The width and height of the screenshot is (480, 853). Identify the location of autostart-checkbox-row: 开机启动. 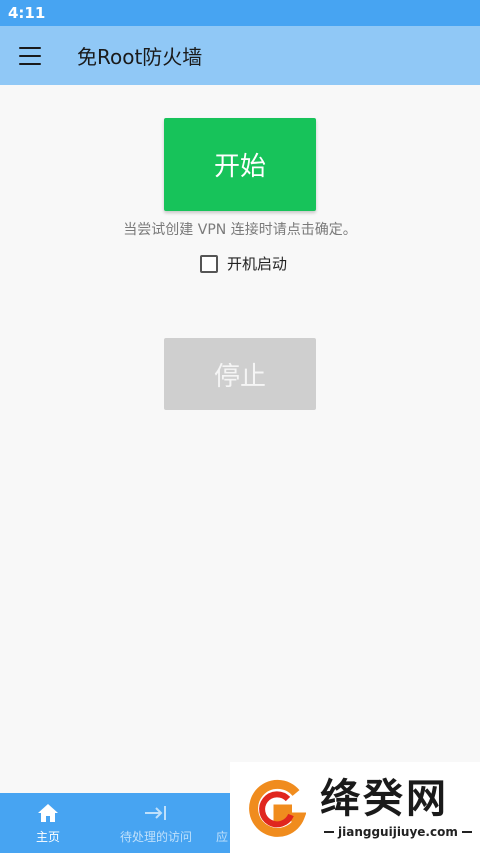
(243, 263).